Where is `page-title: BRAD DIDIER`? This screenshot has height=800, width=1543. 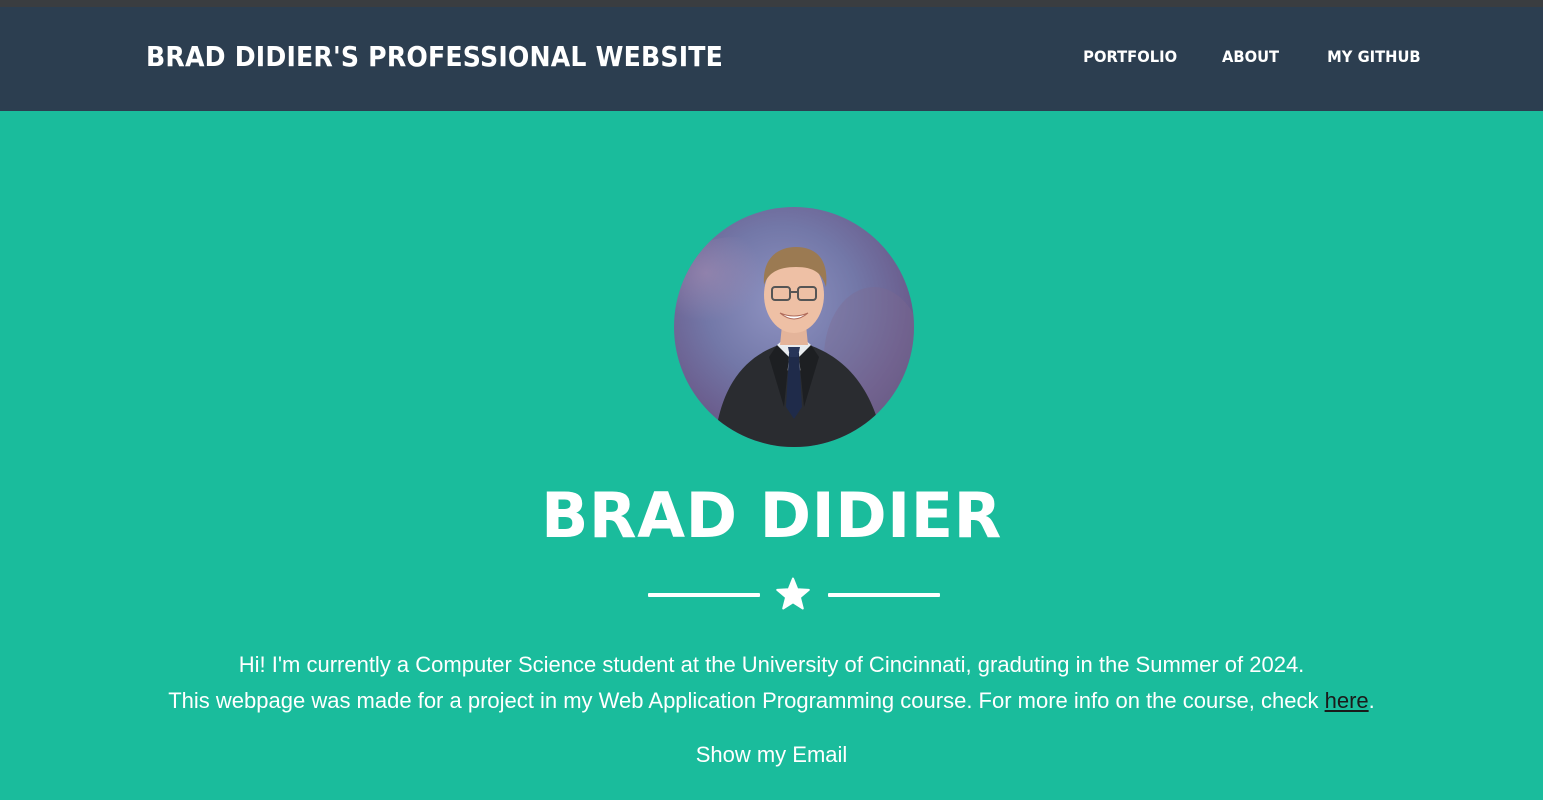 page-title: BRAD DIDIER is located at coordinates (771, 515).